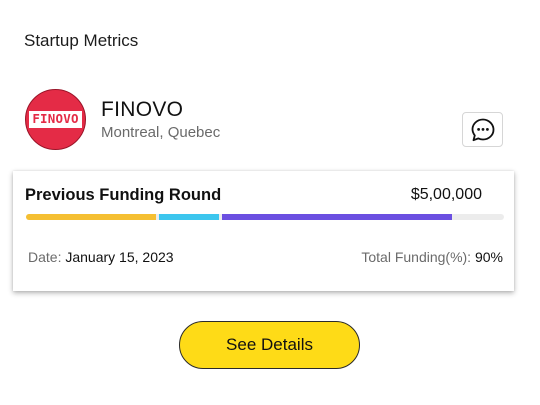  Describe the element at coordinates (161, 132) in the screenshot. I see `company-location: Montreal, Quebec` at that location.